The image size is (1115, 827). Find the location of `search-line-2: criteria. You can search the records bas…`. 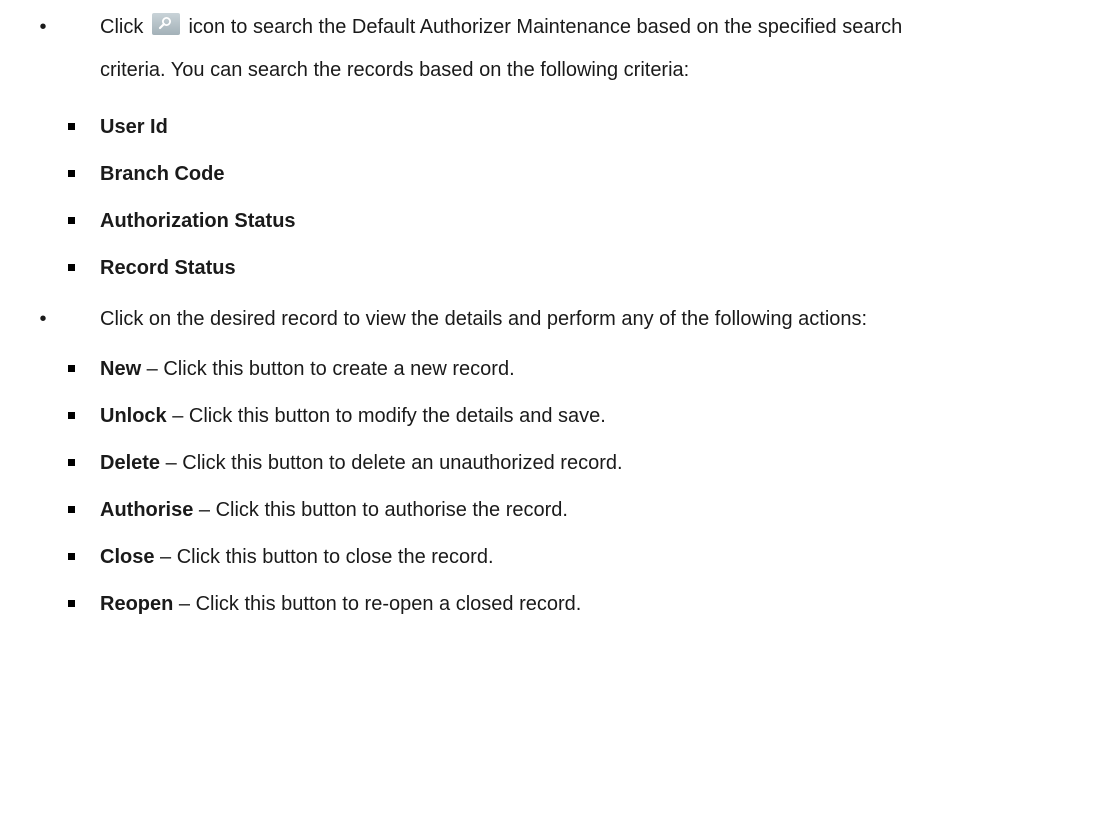

search-line-2: criteria. You can search the records bas… is located at coordinates (395, 70).